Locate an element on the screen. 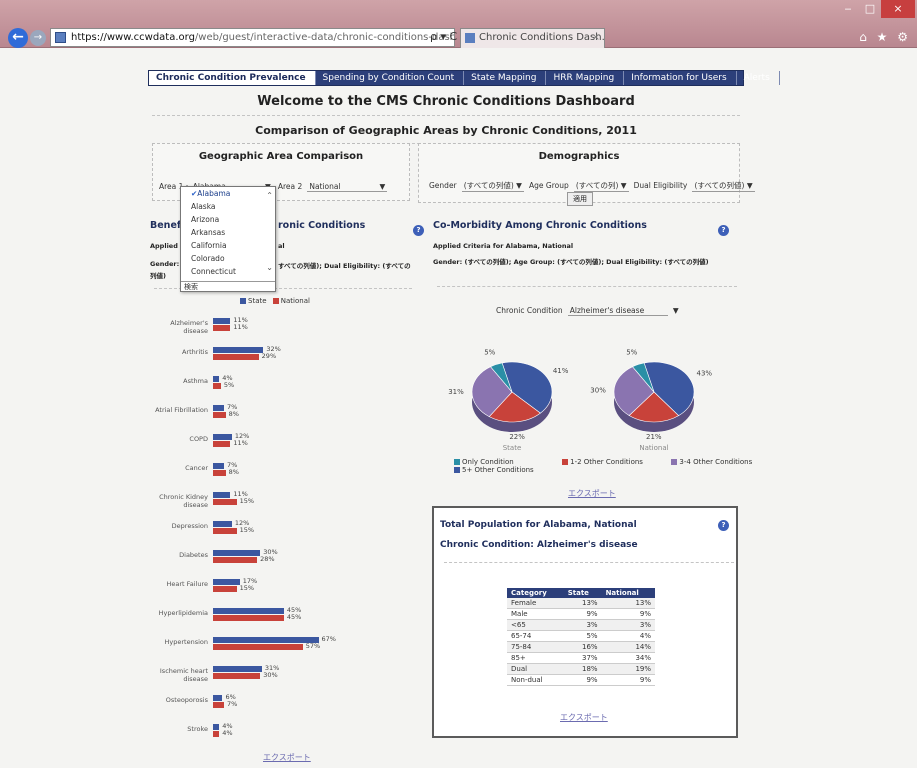  table-cell: Dual is located at coordinates (535, 669).